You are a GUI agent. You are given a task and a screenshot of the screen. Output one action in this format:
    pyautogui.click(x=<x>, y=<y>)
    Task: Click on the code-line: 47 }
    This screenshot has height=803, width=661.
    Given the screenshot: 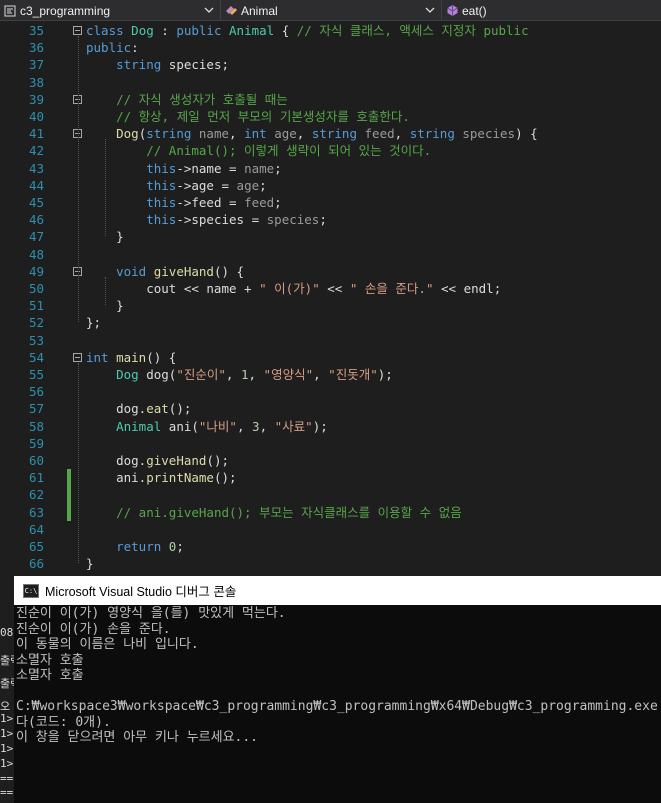 What is the action you would take?
    pyautogui.click(x=330, y=236)
    